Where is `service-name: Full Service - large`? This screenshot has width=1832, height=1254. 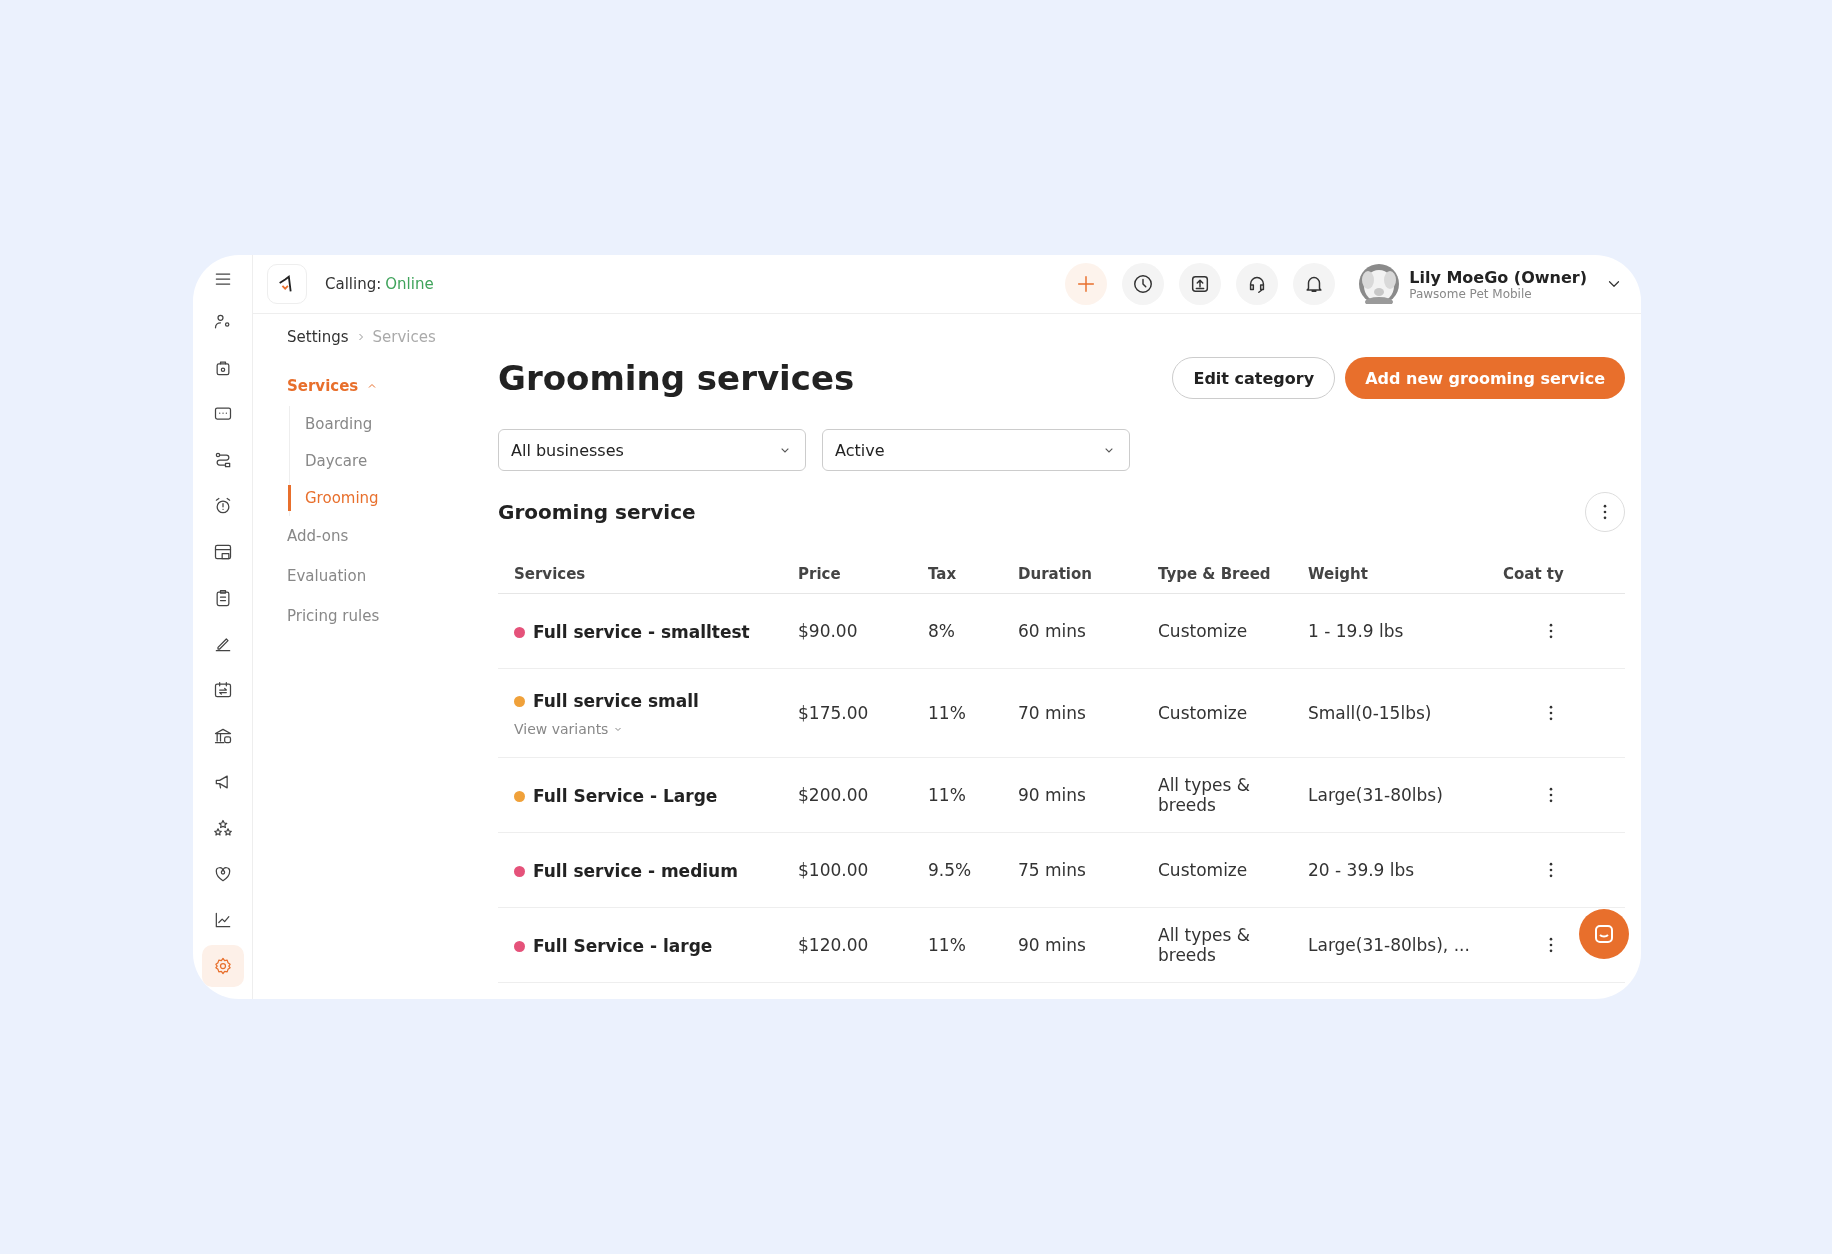 service-name: Full Service - large is located at coordinates (623, 946).